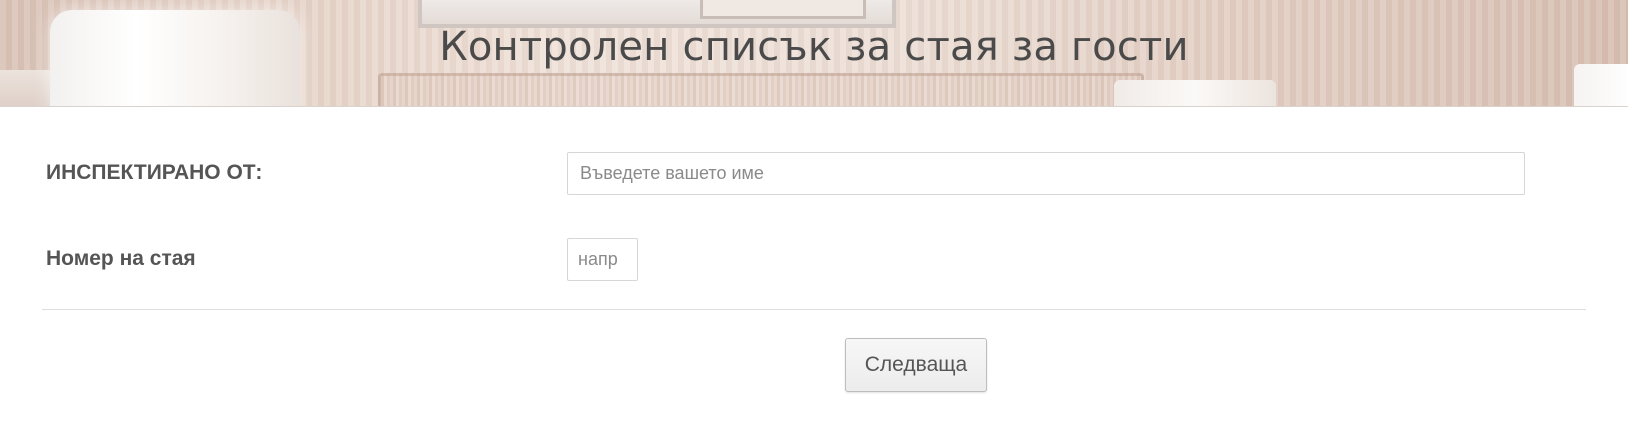 The height and width of the screenshot is (425, 1628). Describe the element at coordinates (1601, 85) in the screenshot. I see `banner-lamp-far-right` at that location.